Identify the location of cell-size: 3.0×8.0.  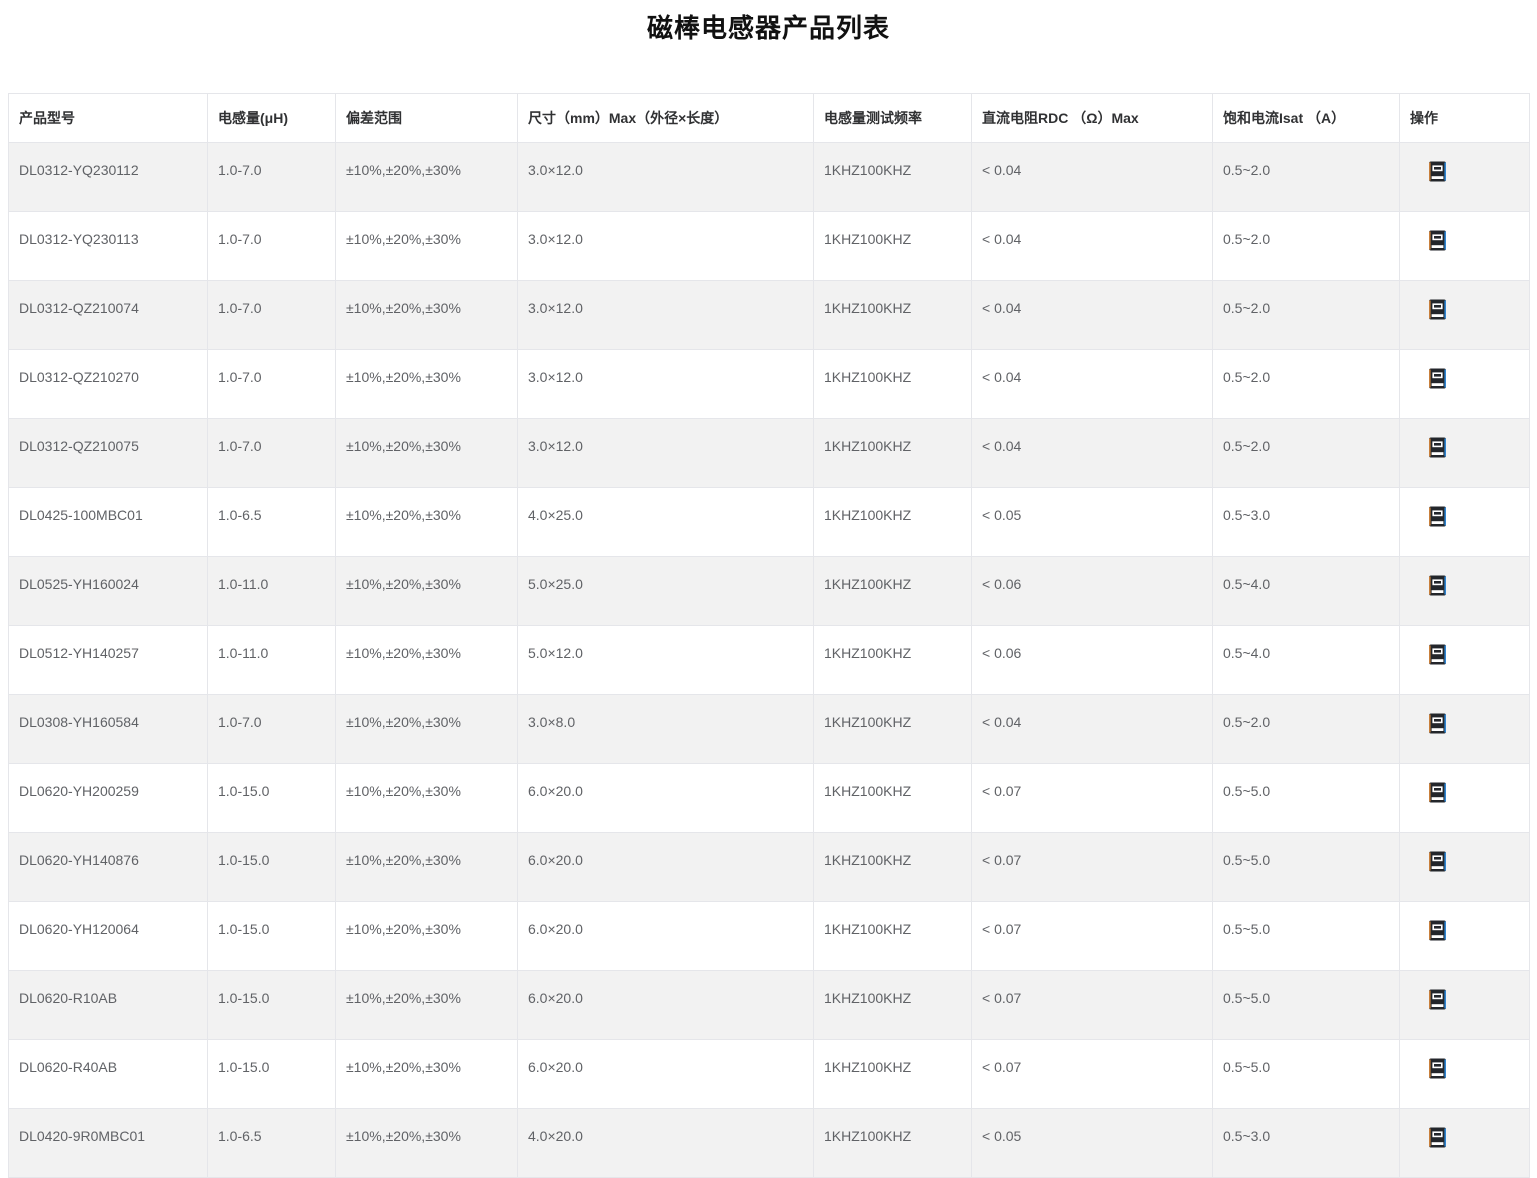
(665, 729).